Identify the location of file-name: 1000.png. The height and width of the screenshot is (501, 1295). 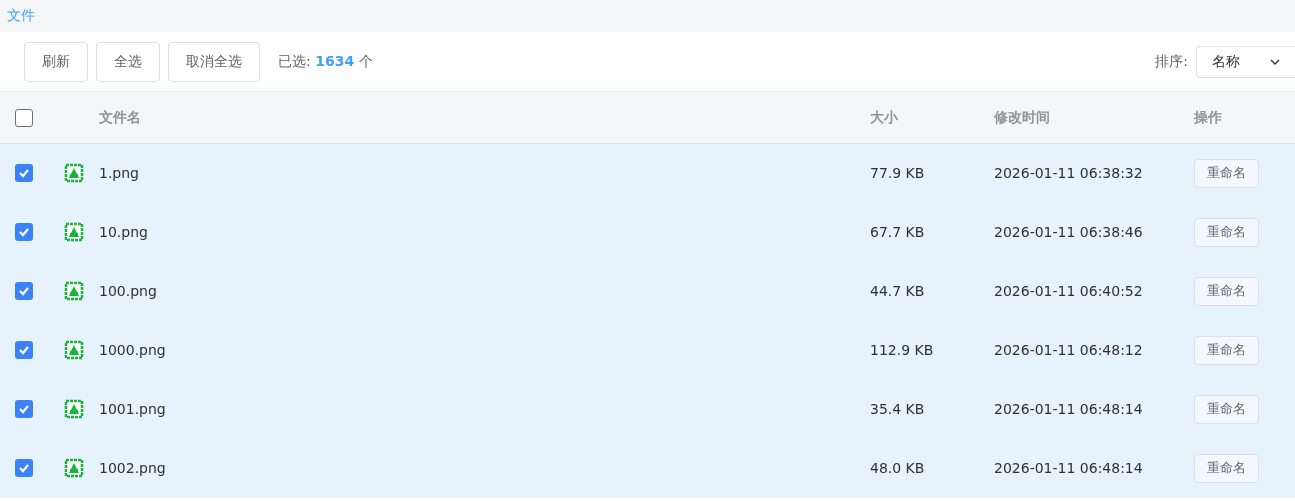
(133, 350).